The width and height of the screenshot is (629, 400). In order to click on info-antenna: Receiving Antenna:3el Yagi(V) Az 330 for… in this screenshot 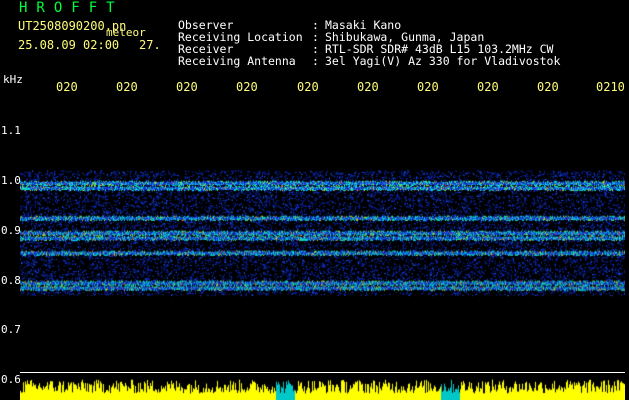, I will do `click(398, 54)`.